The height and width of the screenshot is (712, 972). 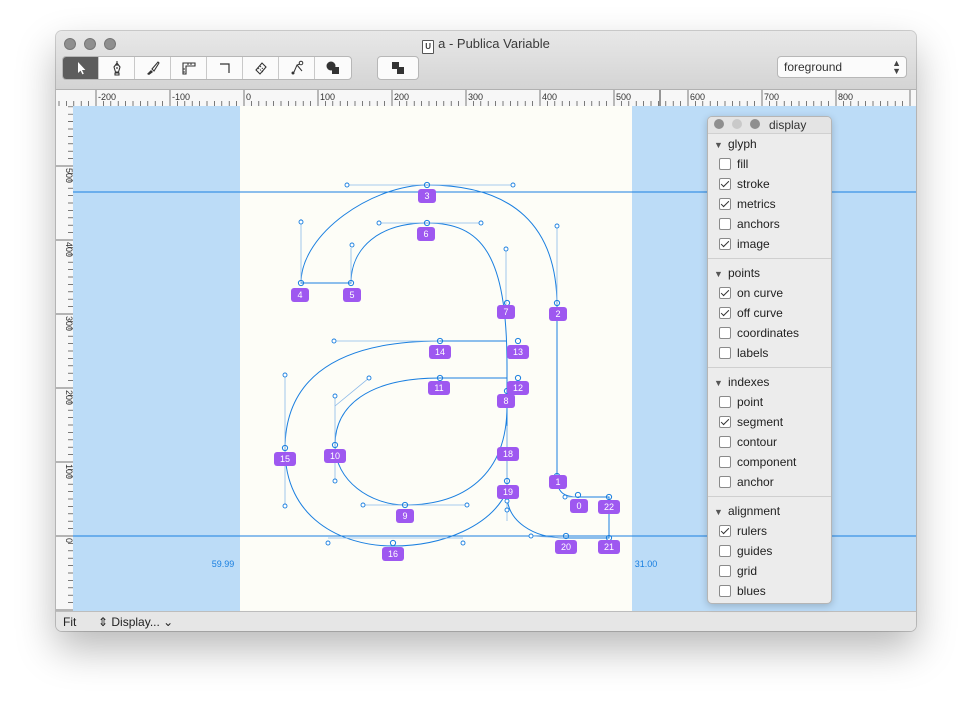 What do you see at coordinates (769, 144) in the screenshot?
I see `section-glyph: ▼ glyph` at bounding box center [769, 144].